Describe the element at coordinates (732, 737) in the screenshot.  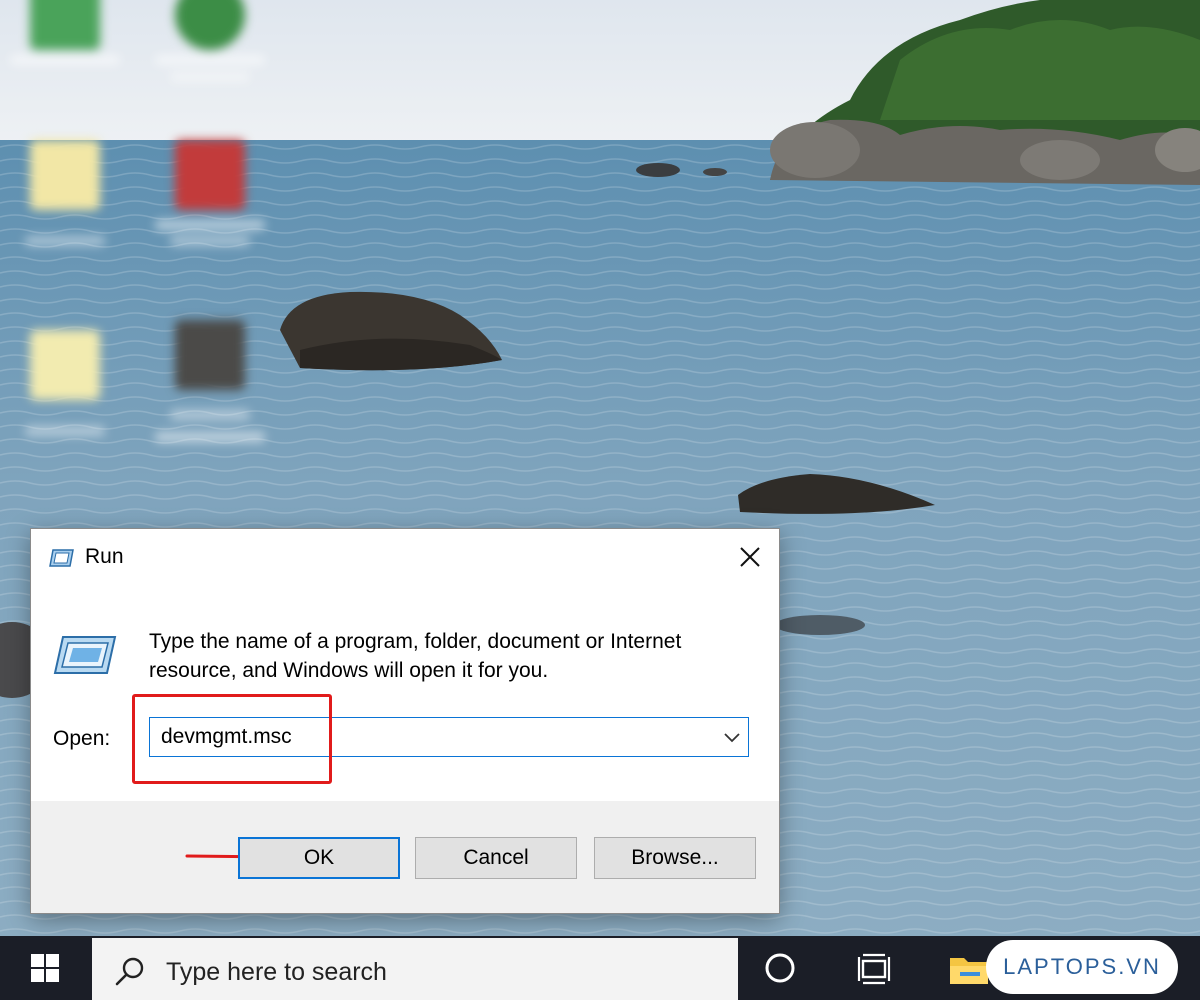
I see `chevron-down-icon` at that location.